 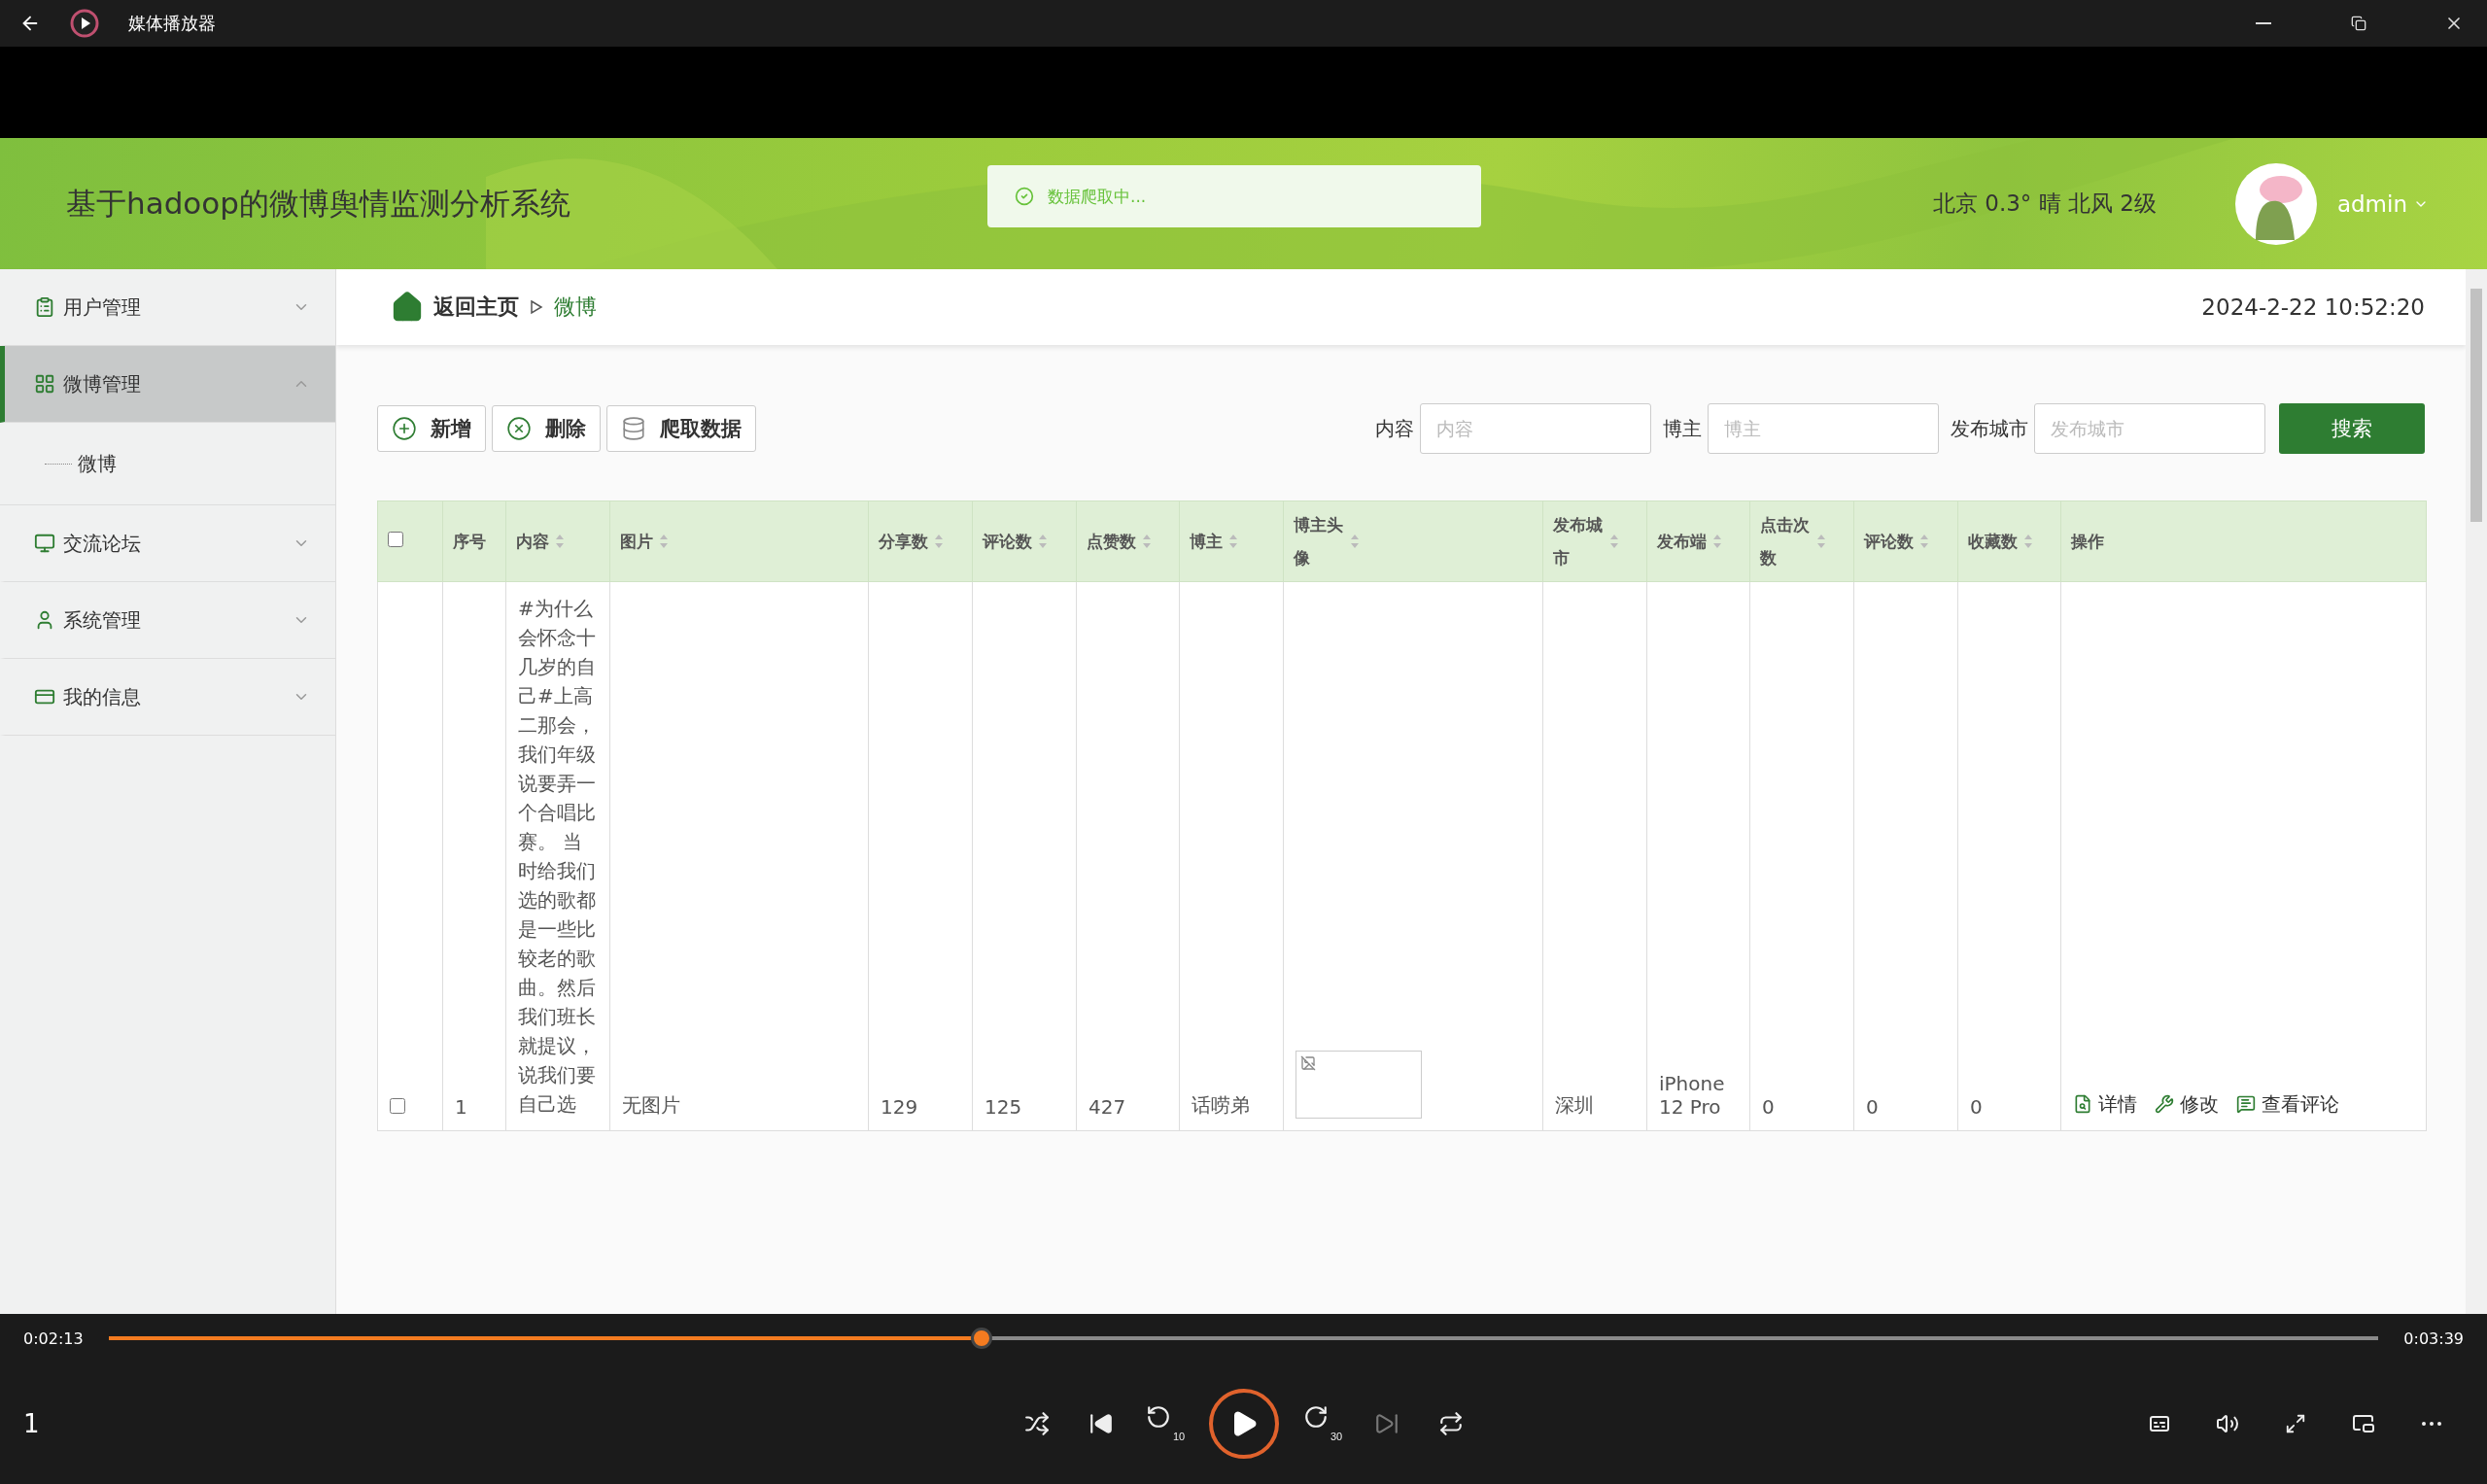 What do you see at coordinates (739, 541) in the screenshot?
I see `column-header: 图片` at bounding box center [739, 541].